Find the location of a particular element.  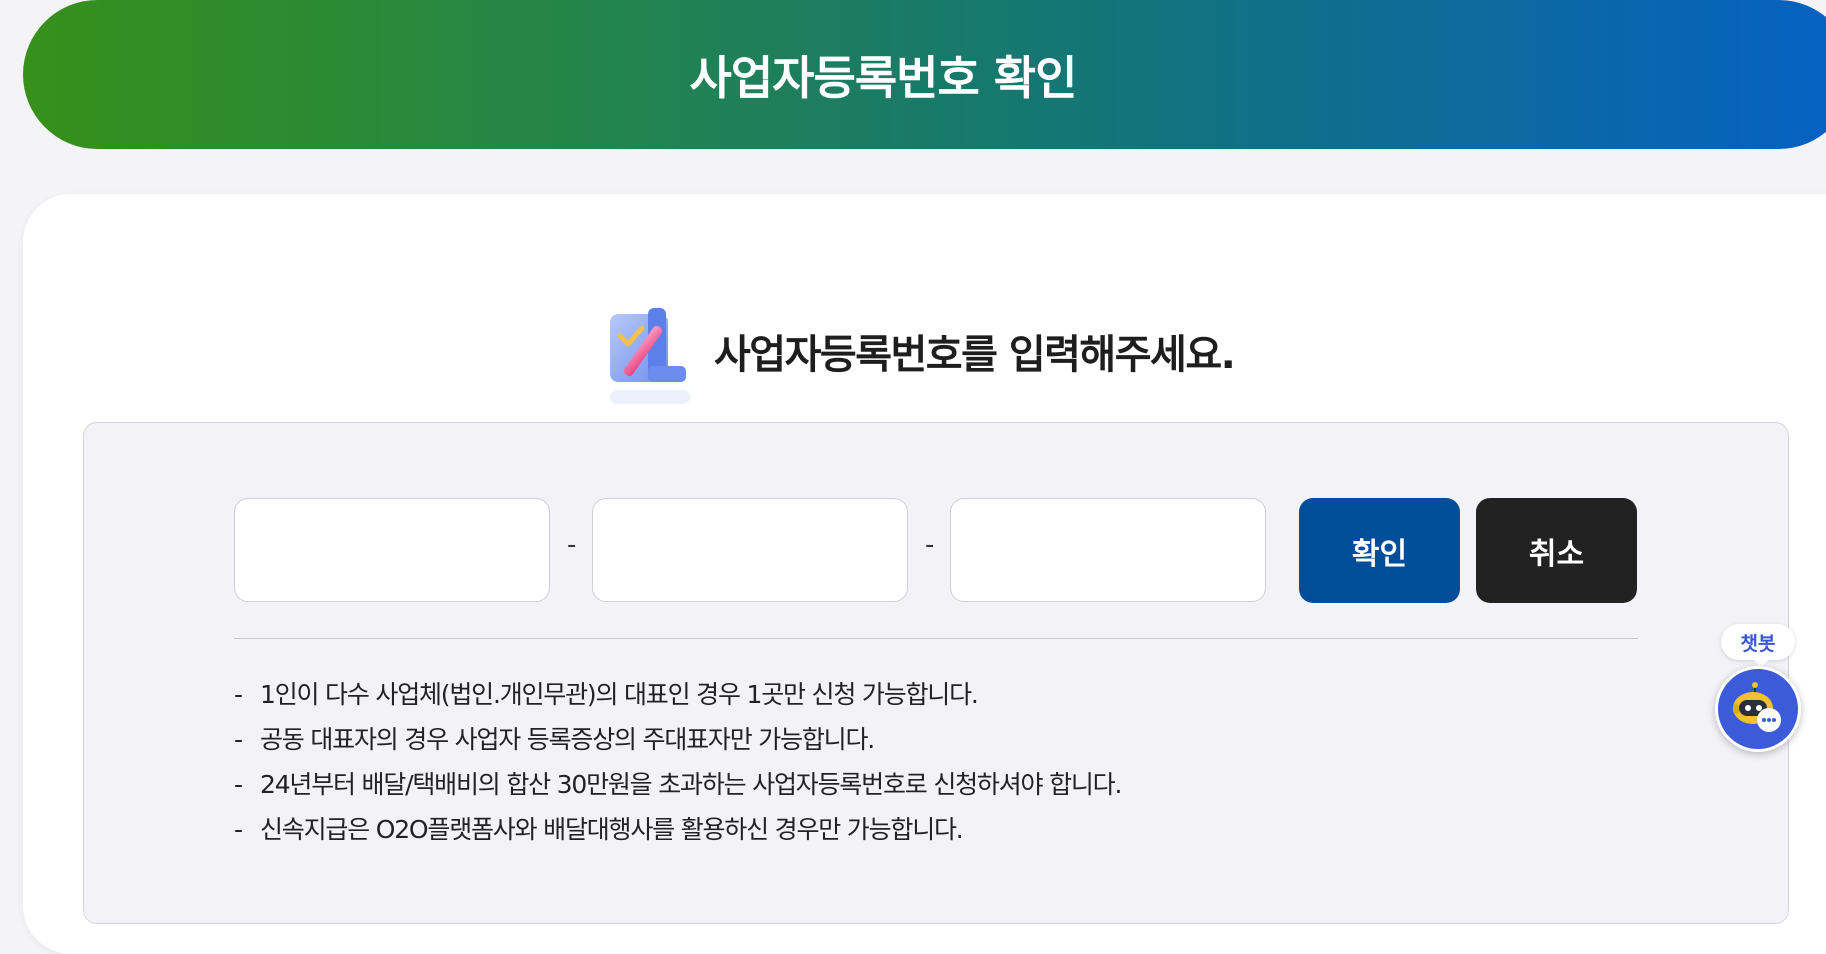

edit-document-icon is located at coordinates (653, 358).